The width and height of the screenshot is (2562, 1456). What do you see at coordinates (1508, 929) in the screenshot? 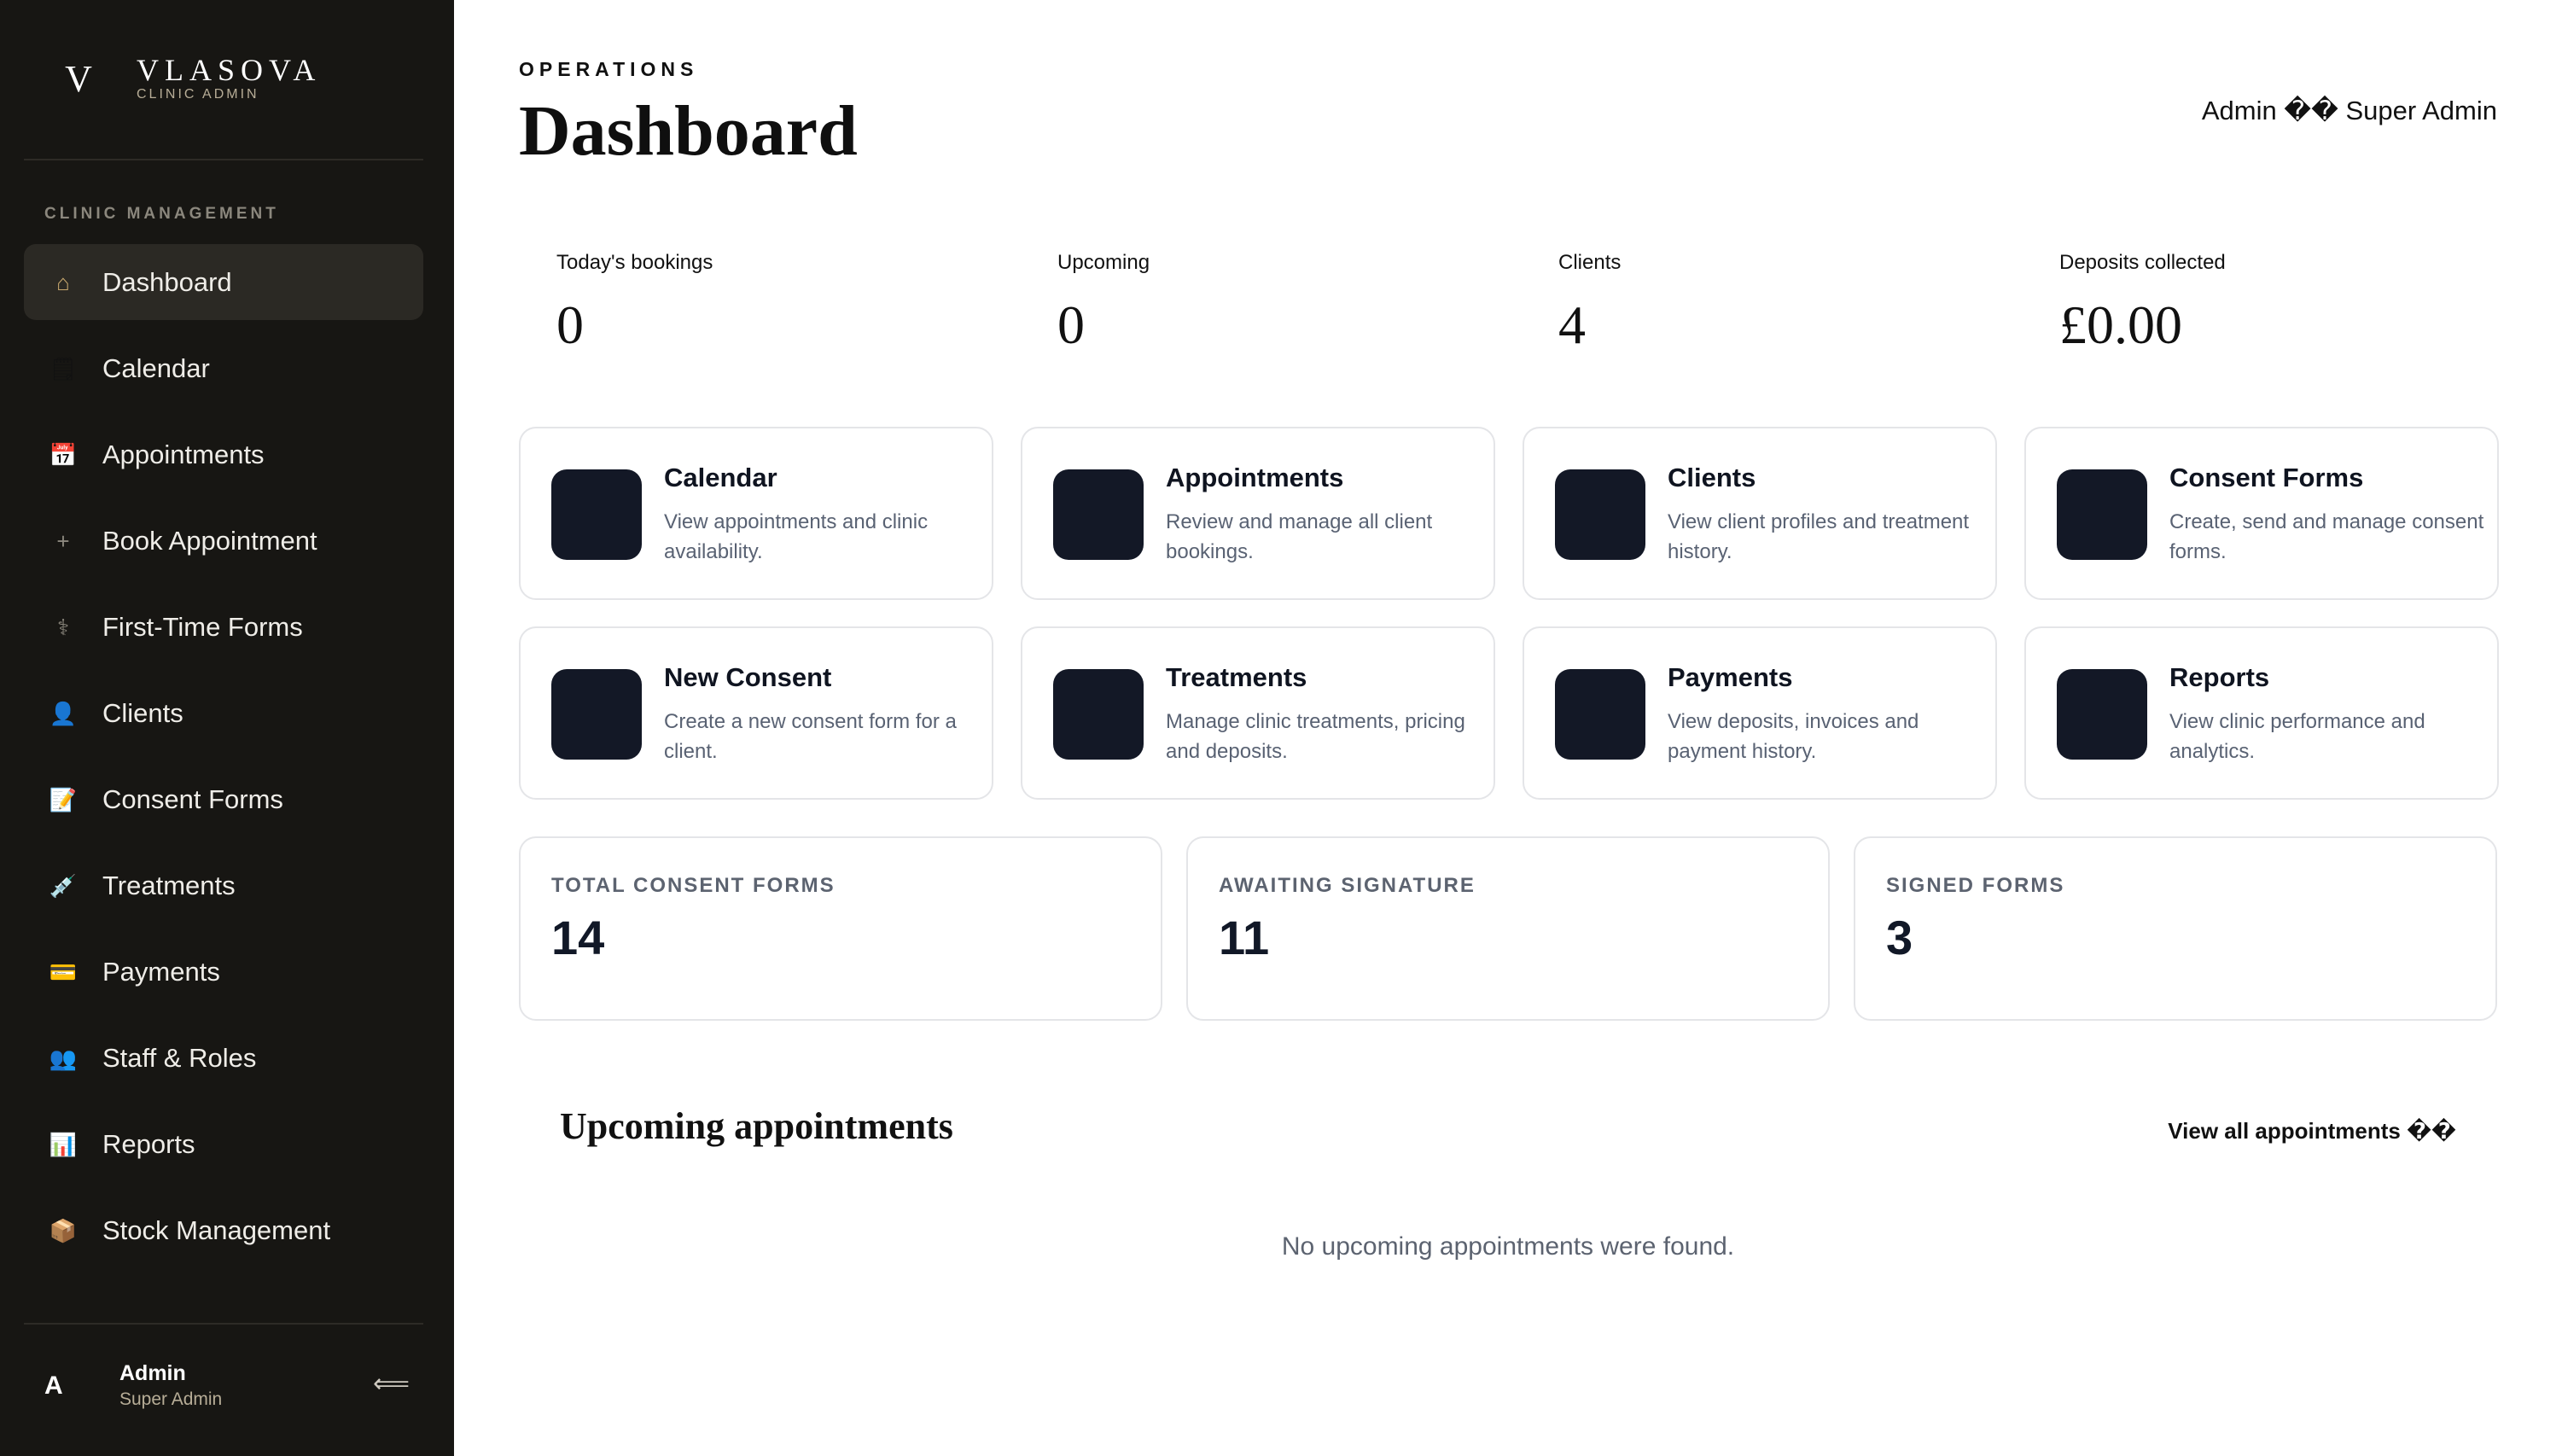
I see `metric-awaiting-signature: AWAITING SIGNATURE 11` at bounding box center [1508, 929].